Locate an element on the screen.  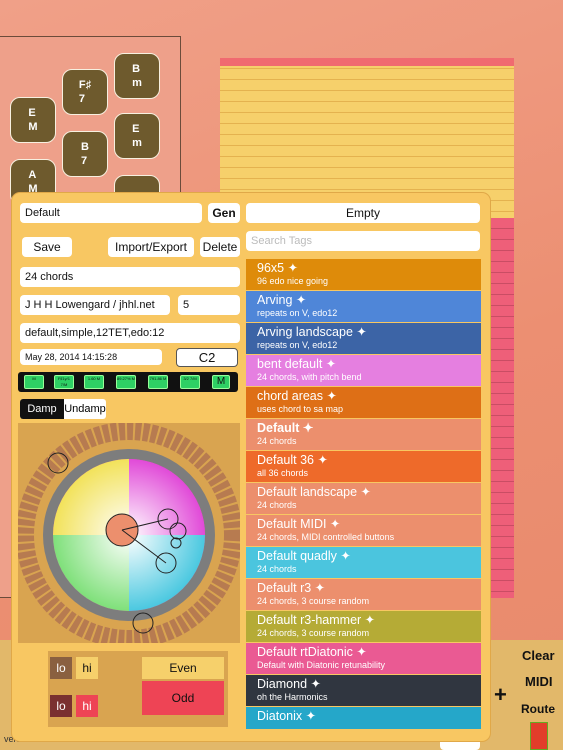
preset-name: bent default ✦ is located at coordinates (297, 364).